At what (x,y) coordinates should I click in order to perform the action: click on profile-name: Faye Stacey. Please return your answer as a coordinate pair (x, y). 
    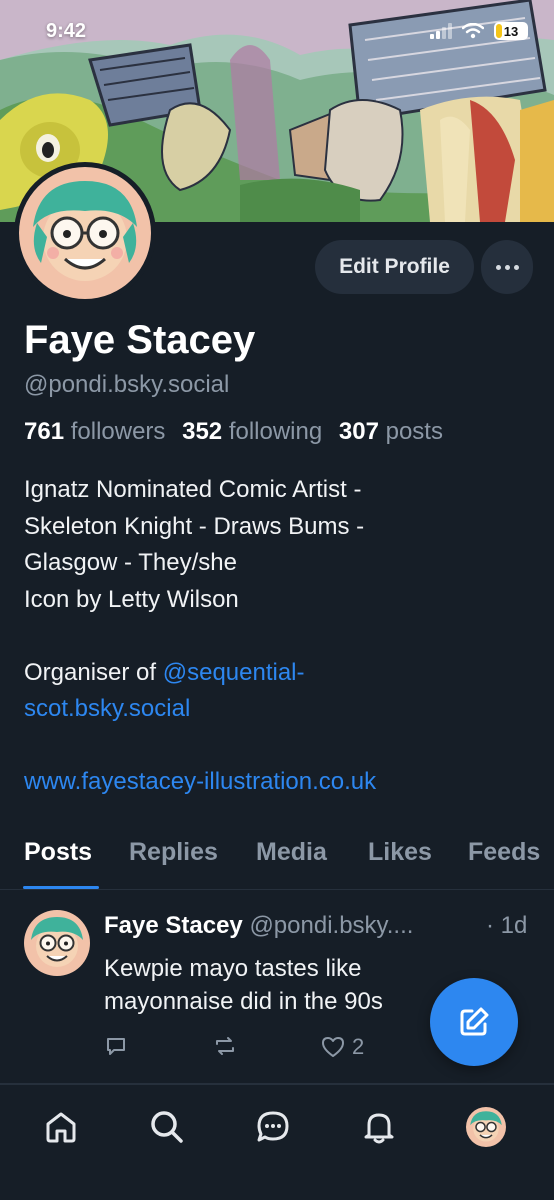
    Looking at the image, I should click on (140, 340).